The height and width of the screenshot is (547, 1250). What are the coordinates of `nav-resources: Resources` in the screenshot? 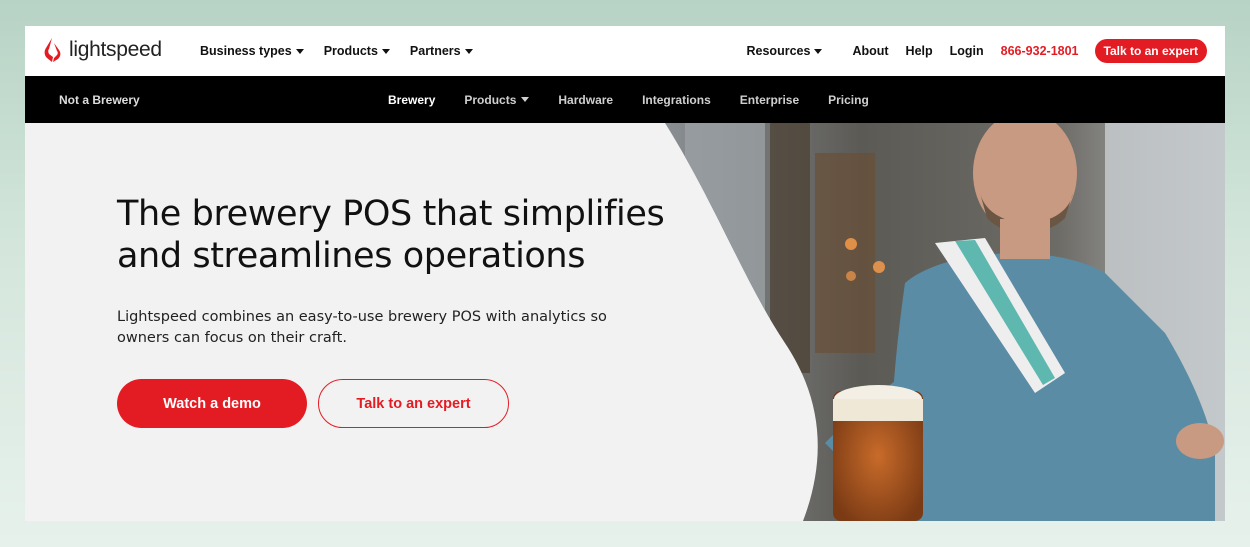 It's located at (785, 51).